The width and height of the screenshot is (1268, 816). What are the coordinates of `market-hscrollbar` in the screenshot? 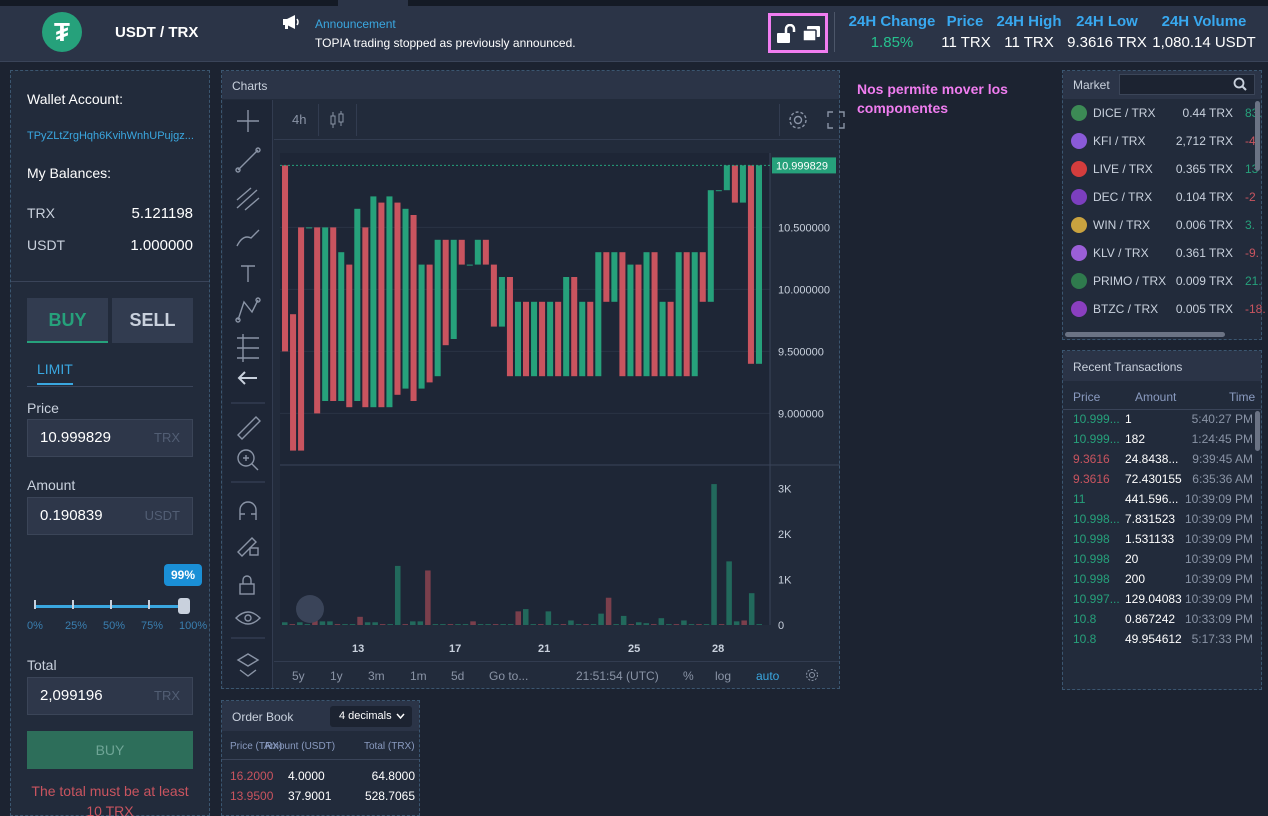 It's located at (1145, 334).